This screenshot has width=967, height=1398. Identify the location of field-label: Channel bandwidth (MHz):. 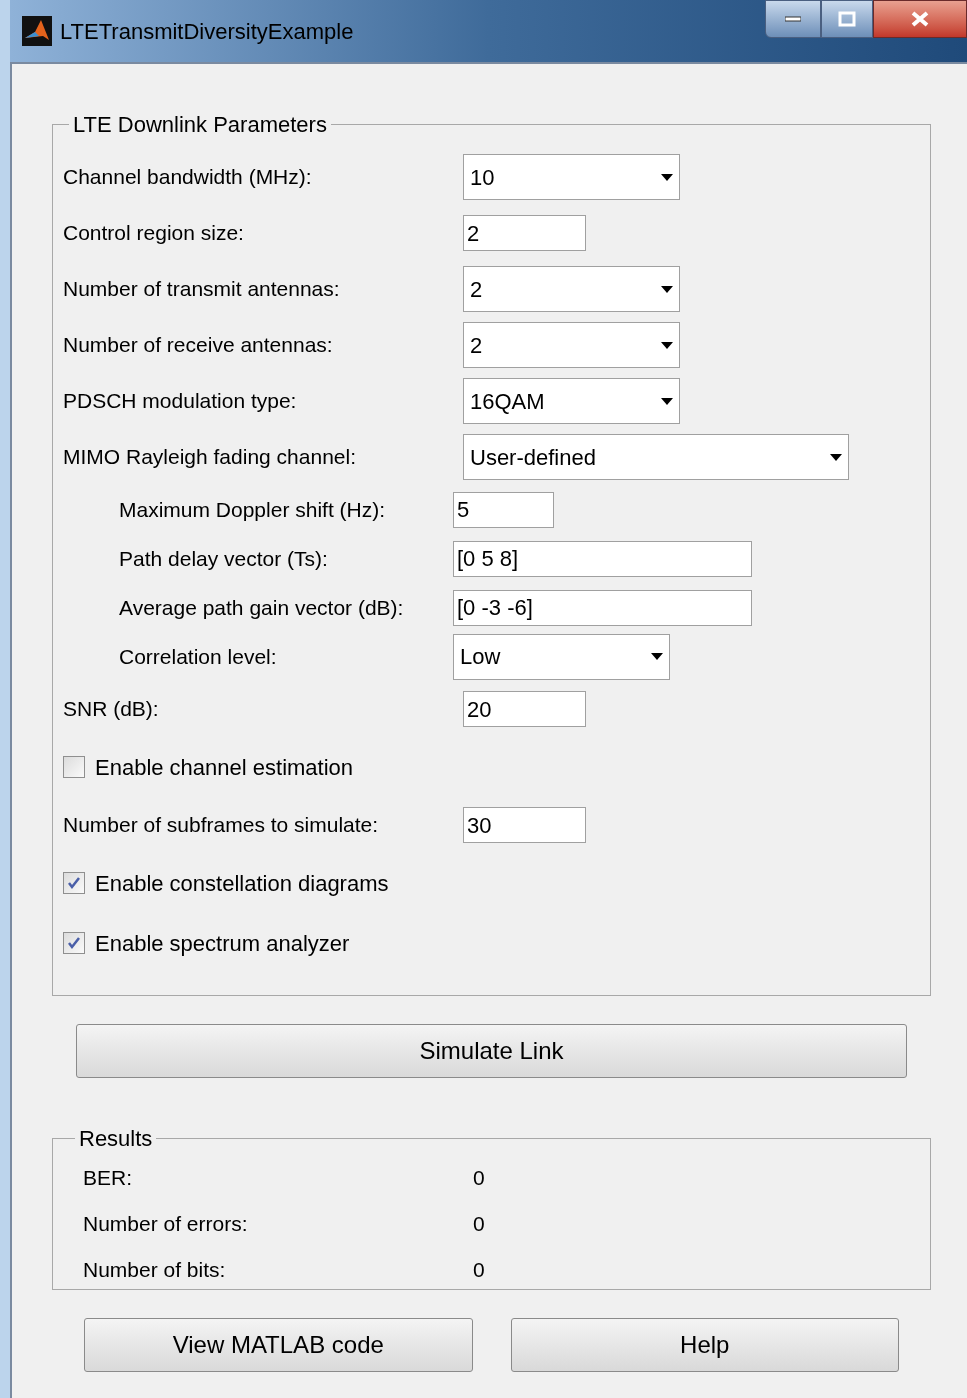
(187, 177).